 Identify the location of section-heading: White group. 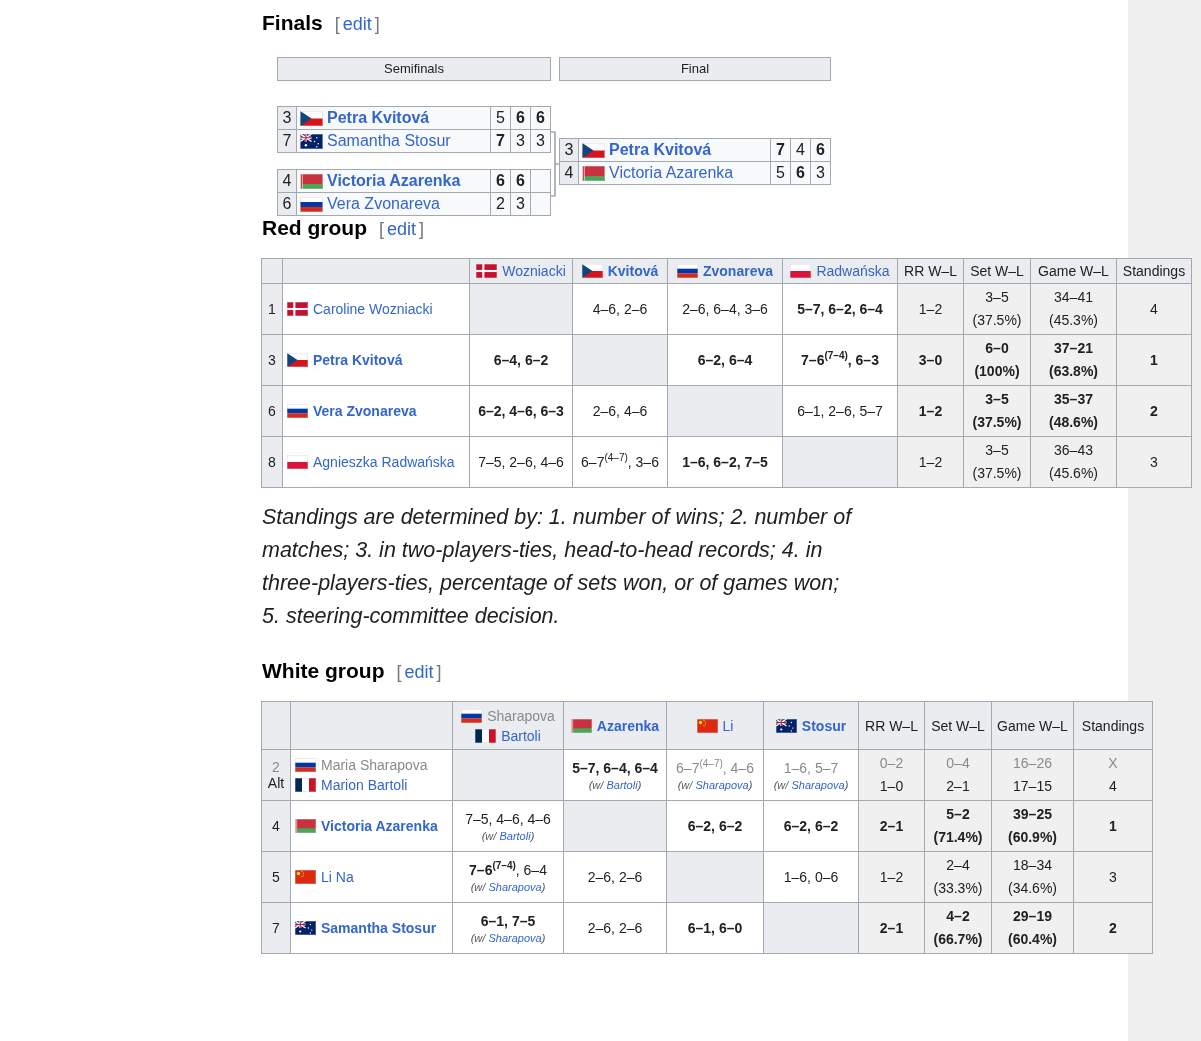
(323, 671).